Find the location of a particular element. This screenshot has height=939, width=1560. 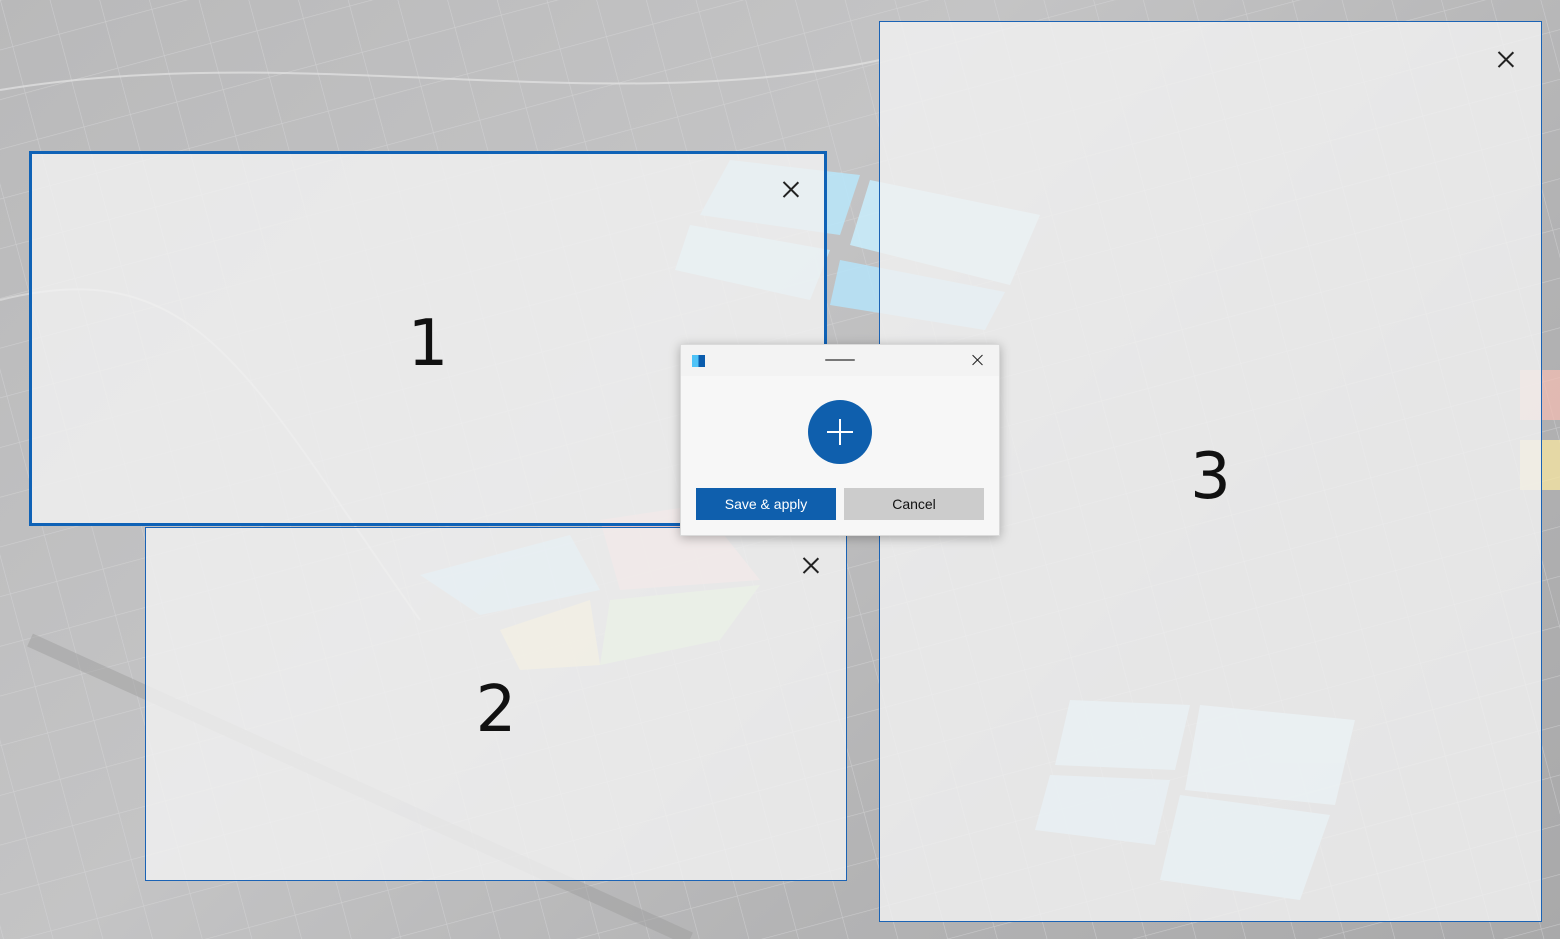

cancel-button: Cancel is located at coordinates (914, 504).